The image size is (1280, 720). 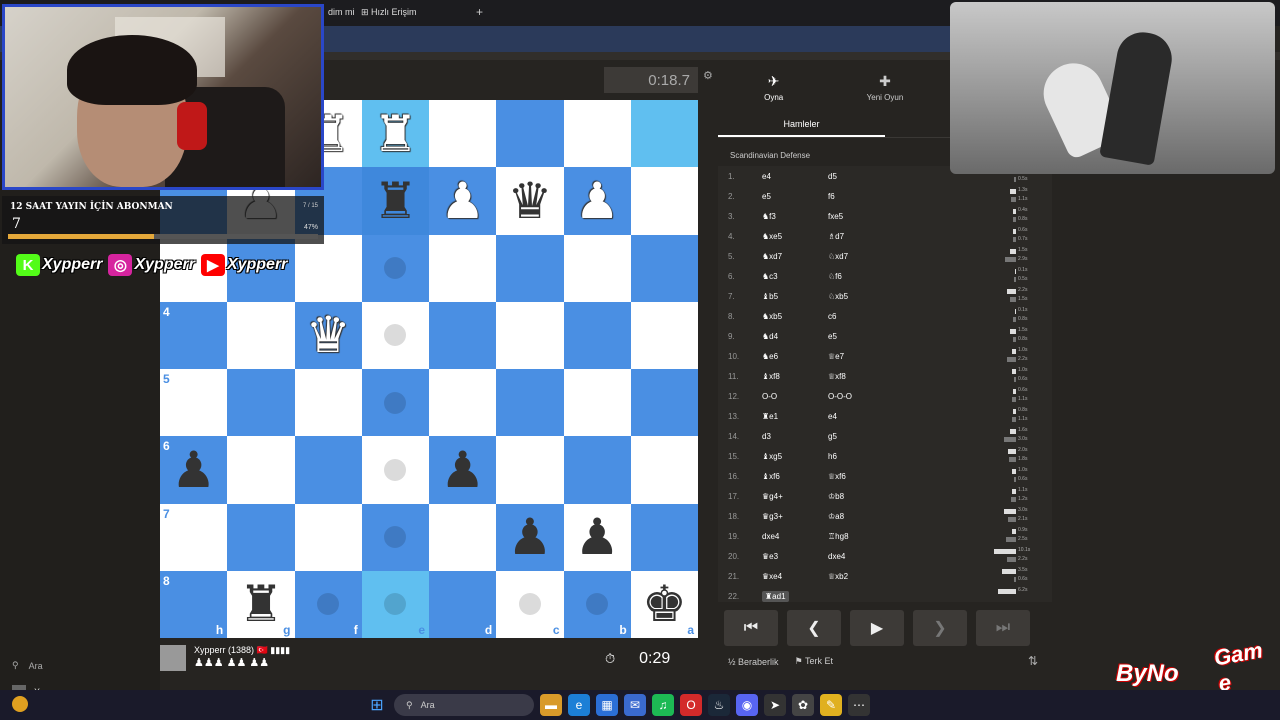 What do you see at coordinates (772, 576) in the screenshot?
I see `white-move: ♛xe4` at bounding box center [772, 576].